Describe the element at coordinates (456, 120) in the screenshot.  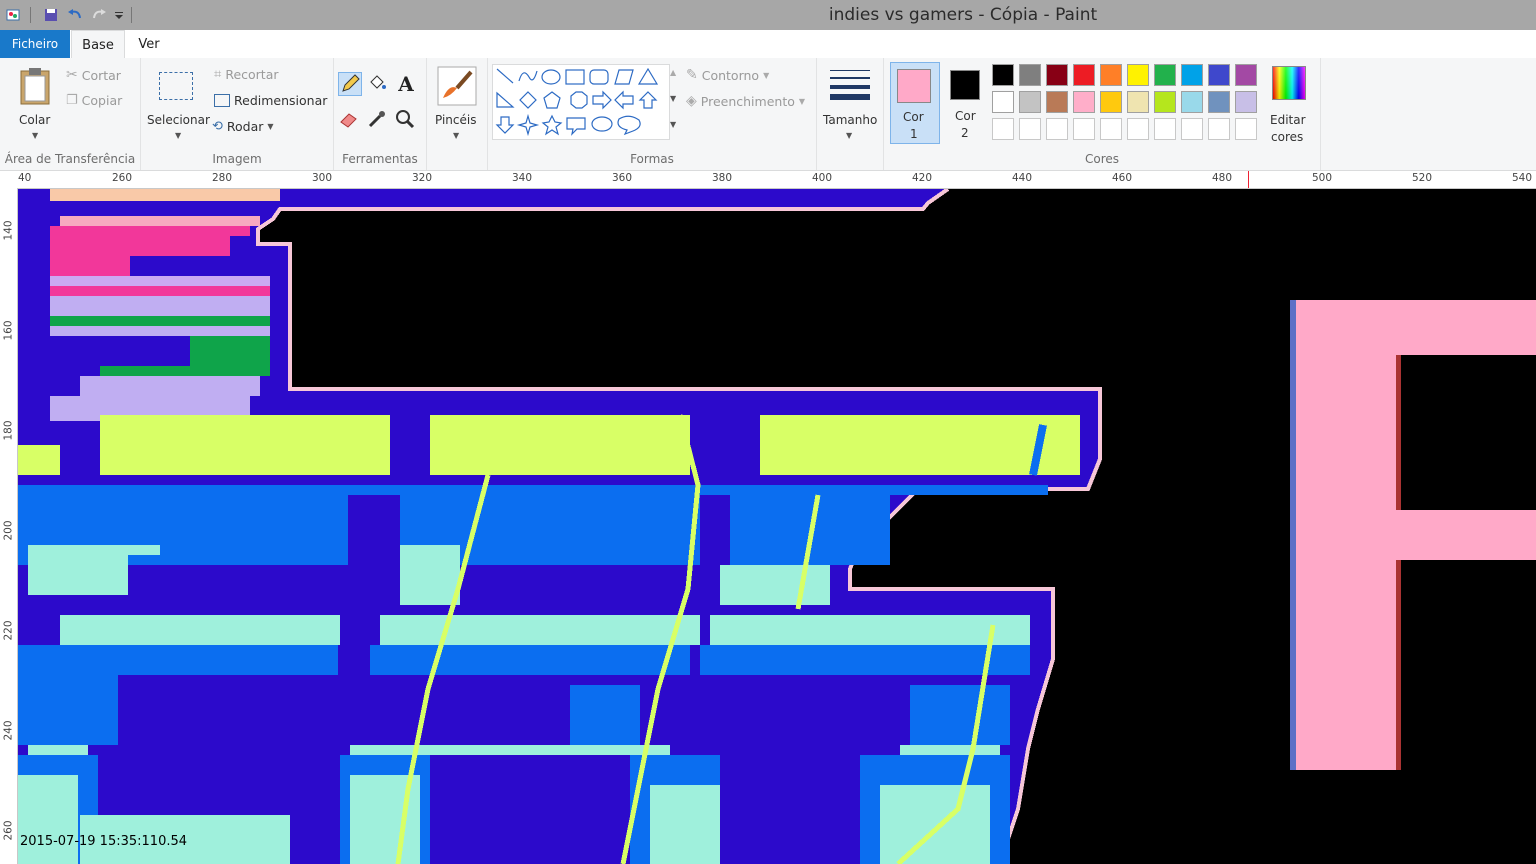
I see `brushes-label: Pincéis` at that location.